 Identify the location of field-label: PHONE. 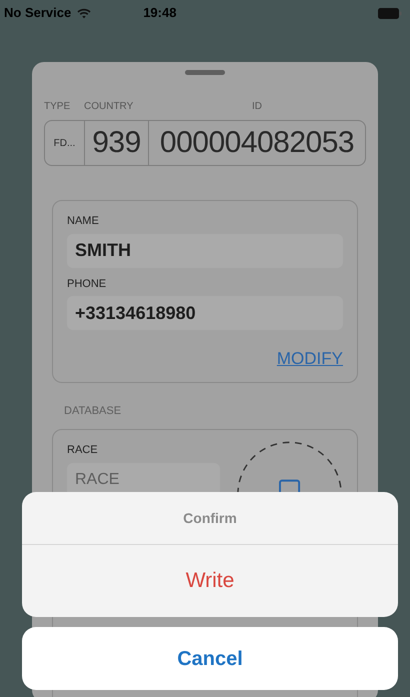
(87, 284).